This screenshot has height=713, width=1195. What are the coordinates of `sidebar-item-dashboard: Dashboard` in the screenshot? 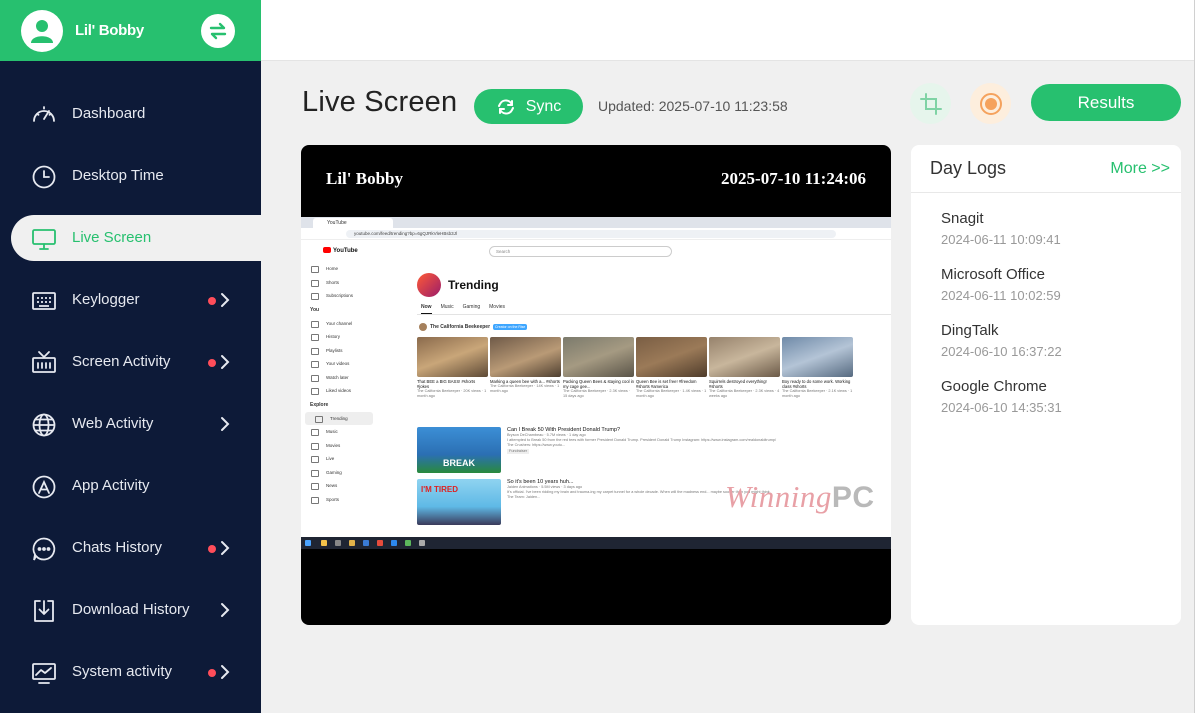 It's located at (130, 114).